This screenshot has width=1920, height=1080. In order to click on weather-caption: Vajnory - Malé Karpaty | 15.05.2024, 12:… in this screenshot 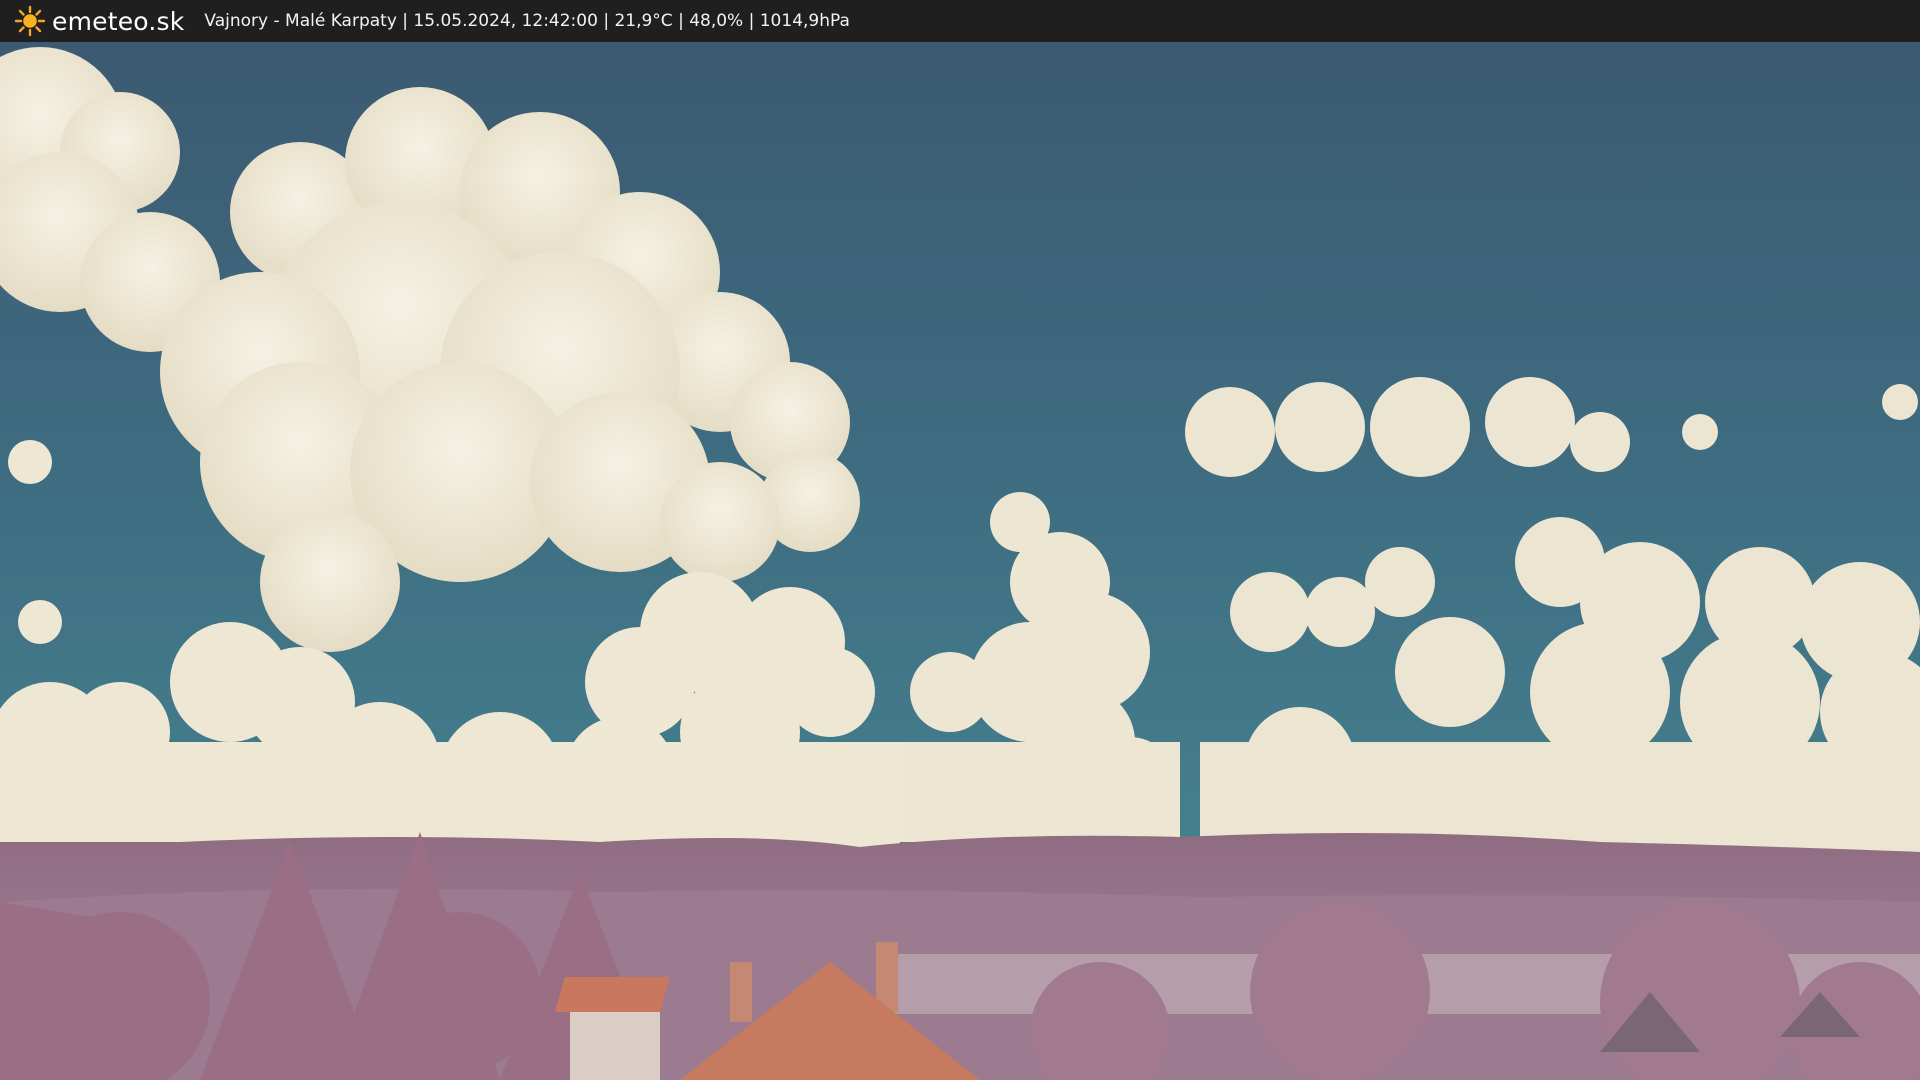, I will do `click(527, 21)`.